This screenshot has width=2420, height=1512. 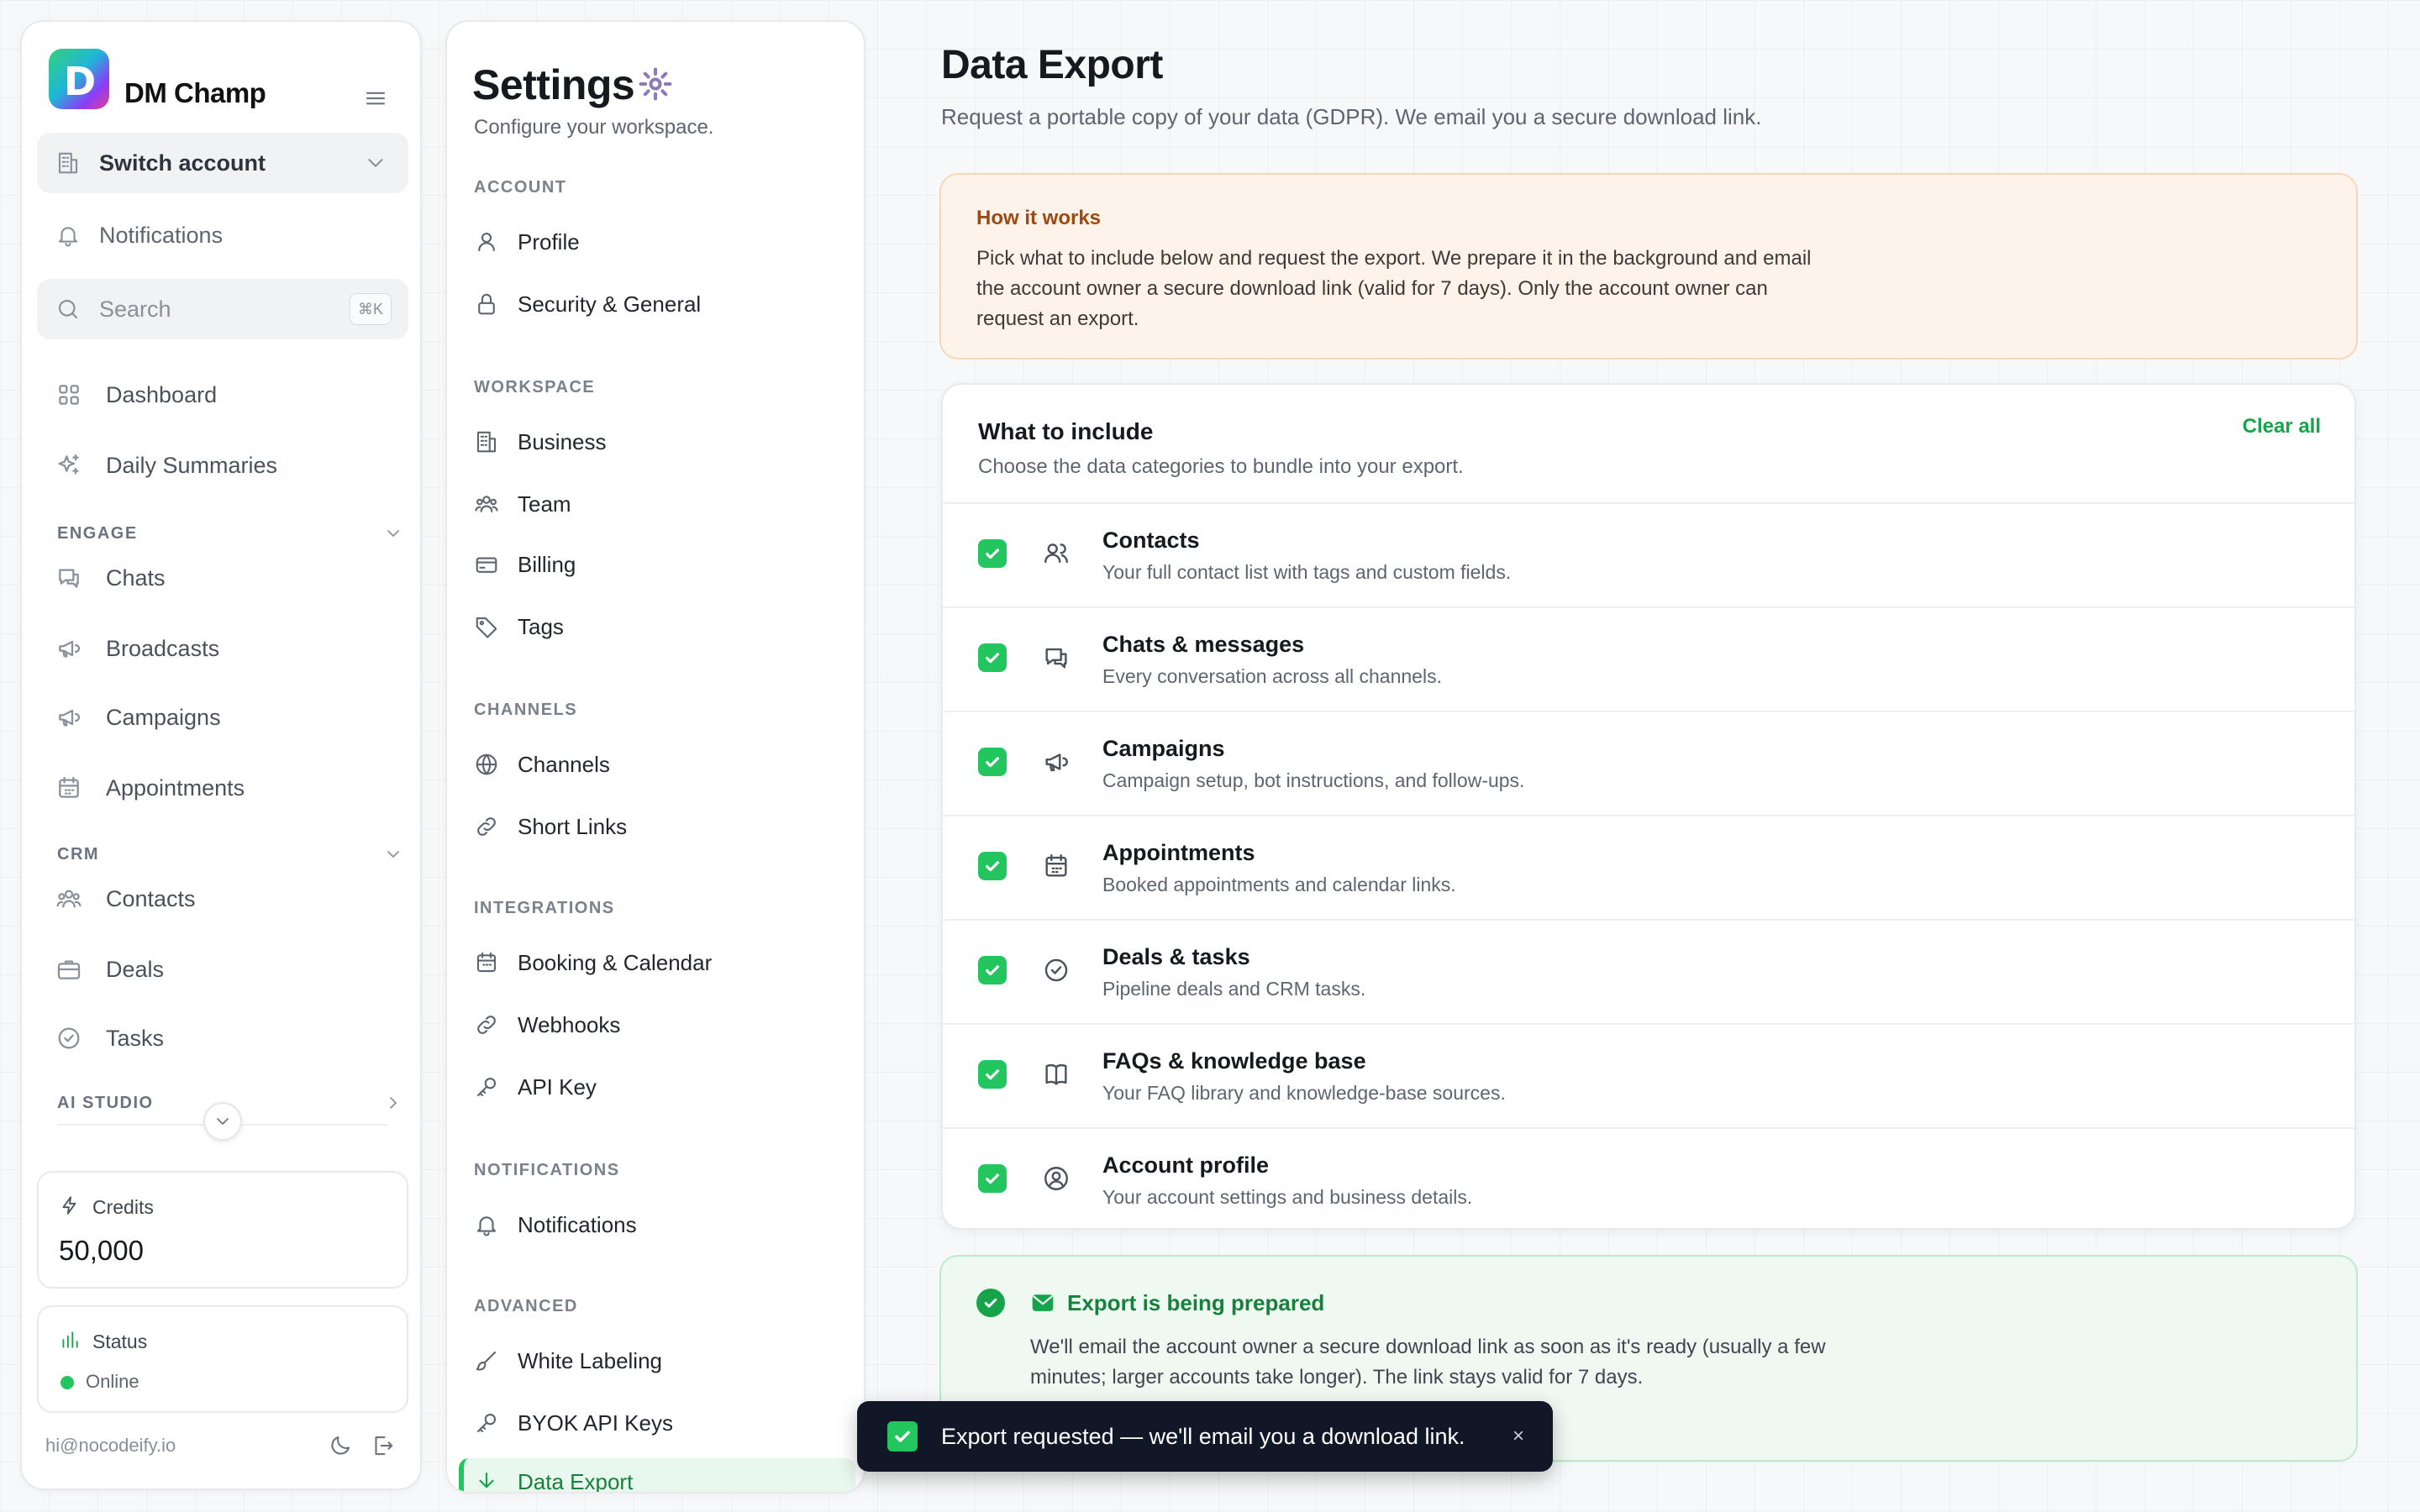 What do you see at coordinates (1056, 657) in the screenshot?
I see `chat-icon` at bounding box center [1056, 657].